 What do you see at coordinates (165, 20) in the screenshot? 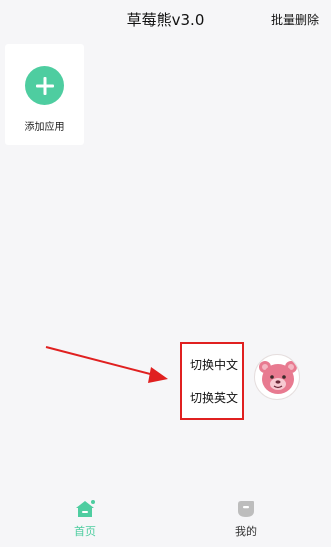
I see `header: 草莓熊v3.0 批量删除` at bounding box center [165, 20].